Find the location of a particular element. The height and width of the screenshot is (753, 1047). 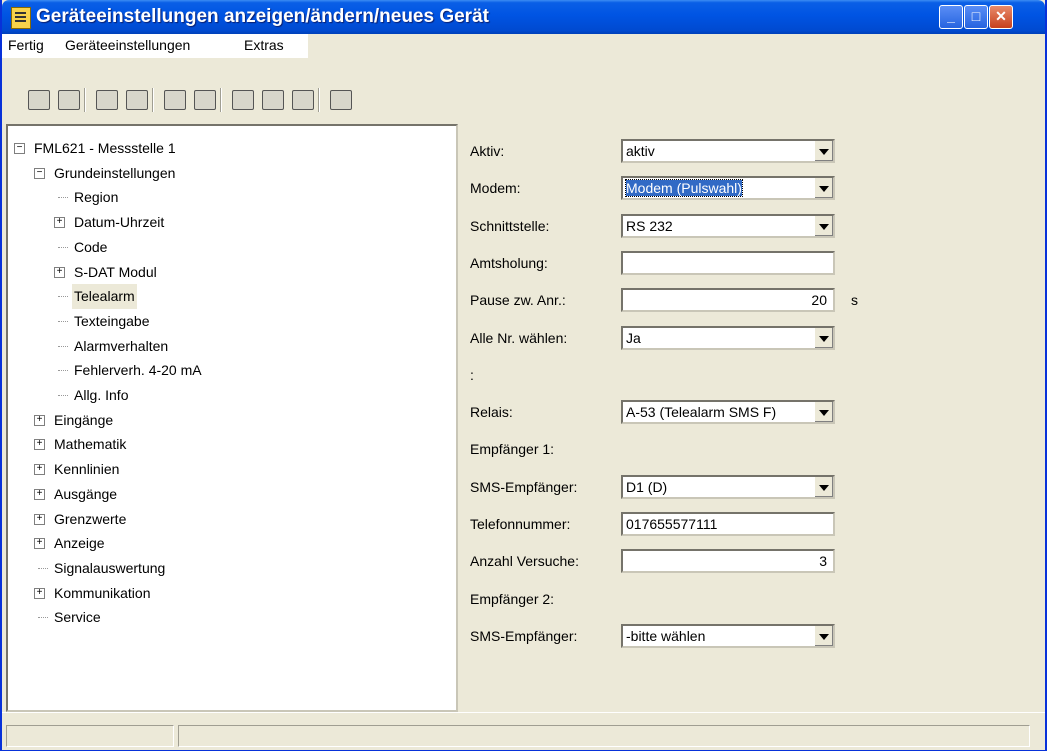

field-label: Schnittstelle: is located at coordinates (510, 225).